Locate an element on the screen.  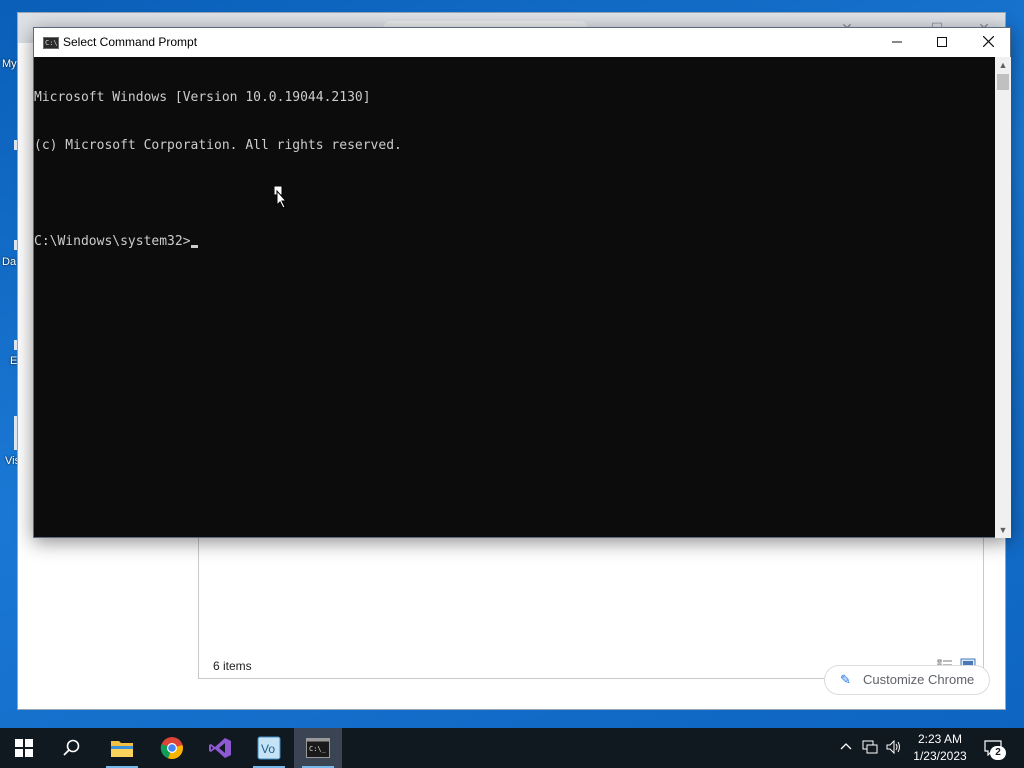
scroll-up-icon: ▲ is located at coordinates (1003, 65).